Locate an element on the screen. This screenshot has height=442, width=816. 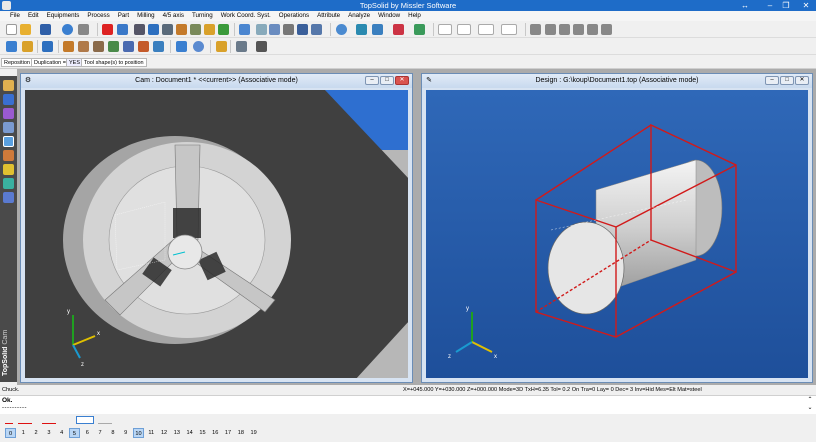
menu-analyze: Analyze is located at coordinates (359, 16).